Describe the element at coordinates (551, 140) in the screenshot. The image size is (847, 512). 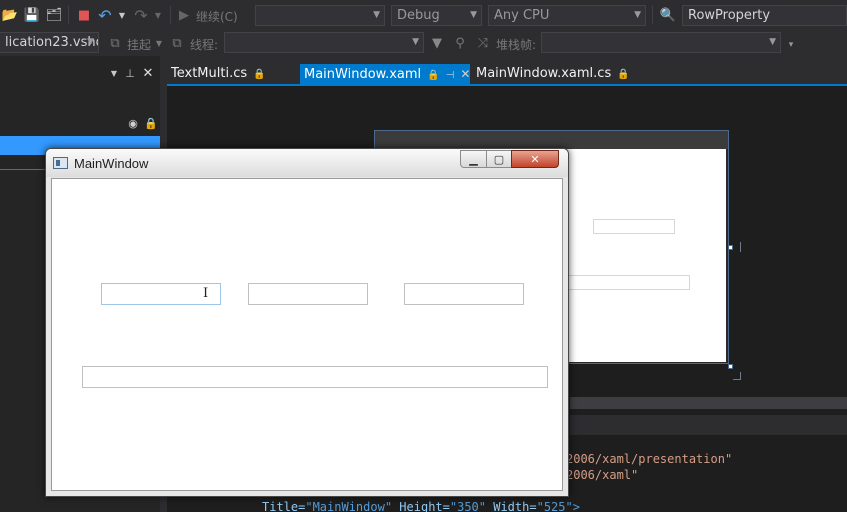
I see `designer-titlebar` at that location.